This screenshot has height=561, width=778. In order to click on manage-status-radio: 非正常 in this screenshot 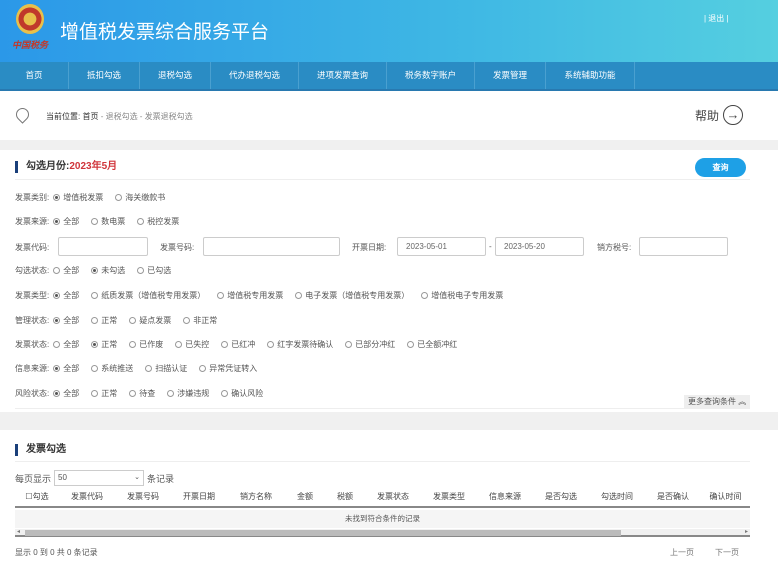, I will do `click(200, 320)`.